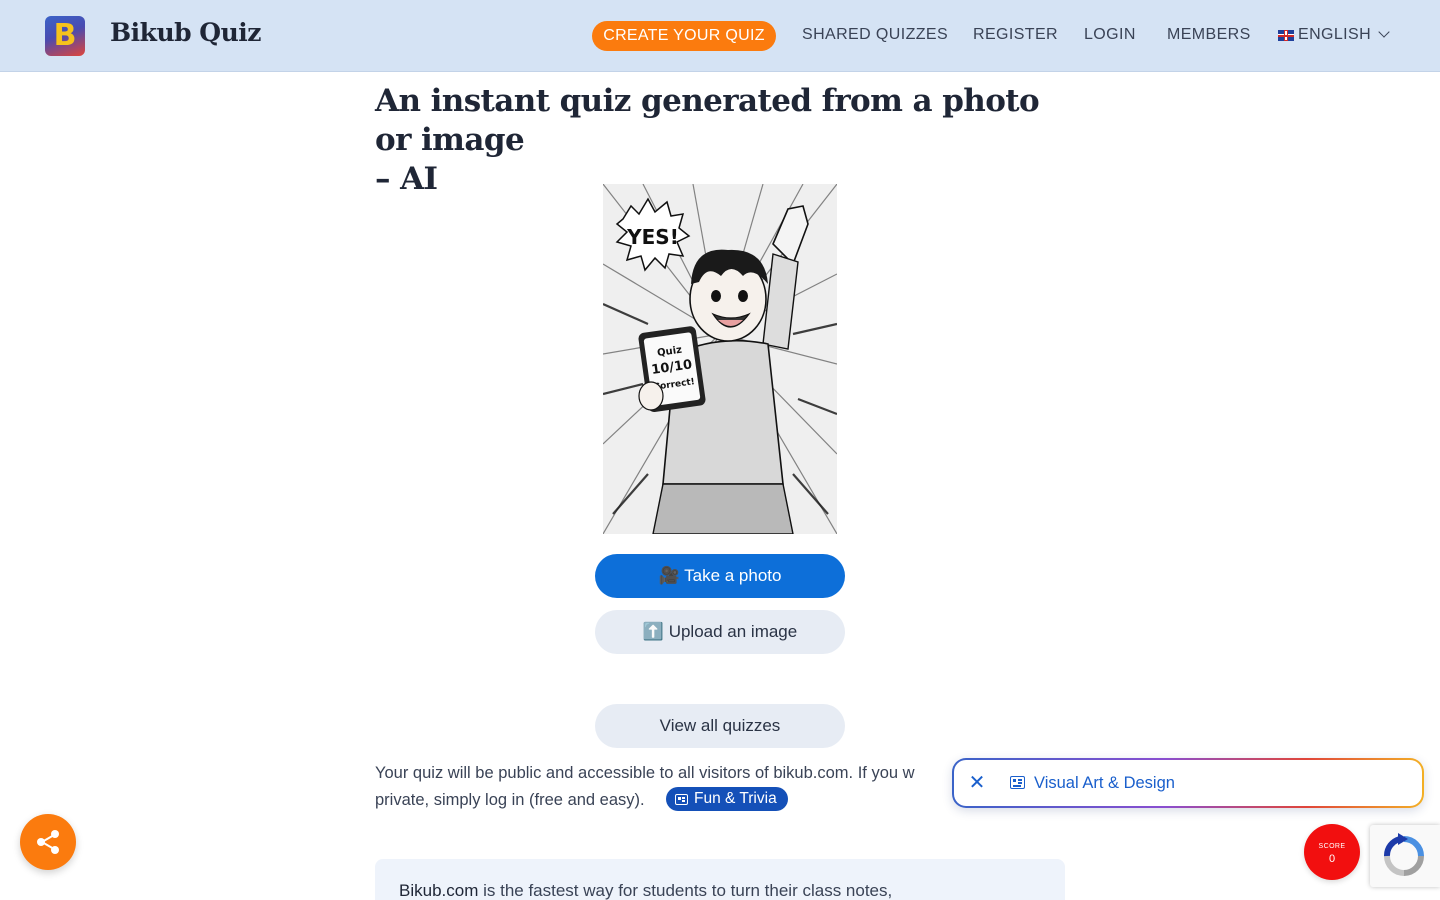 Image resolution: width=1440 pixels, height=900 pixels. Describe the element at coordinates (439, 890) in the screenshot. I see `info-site-name: Bikub.com` at that location.